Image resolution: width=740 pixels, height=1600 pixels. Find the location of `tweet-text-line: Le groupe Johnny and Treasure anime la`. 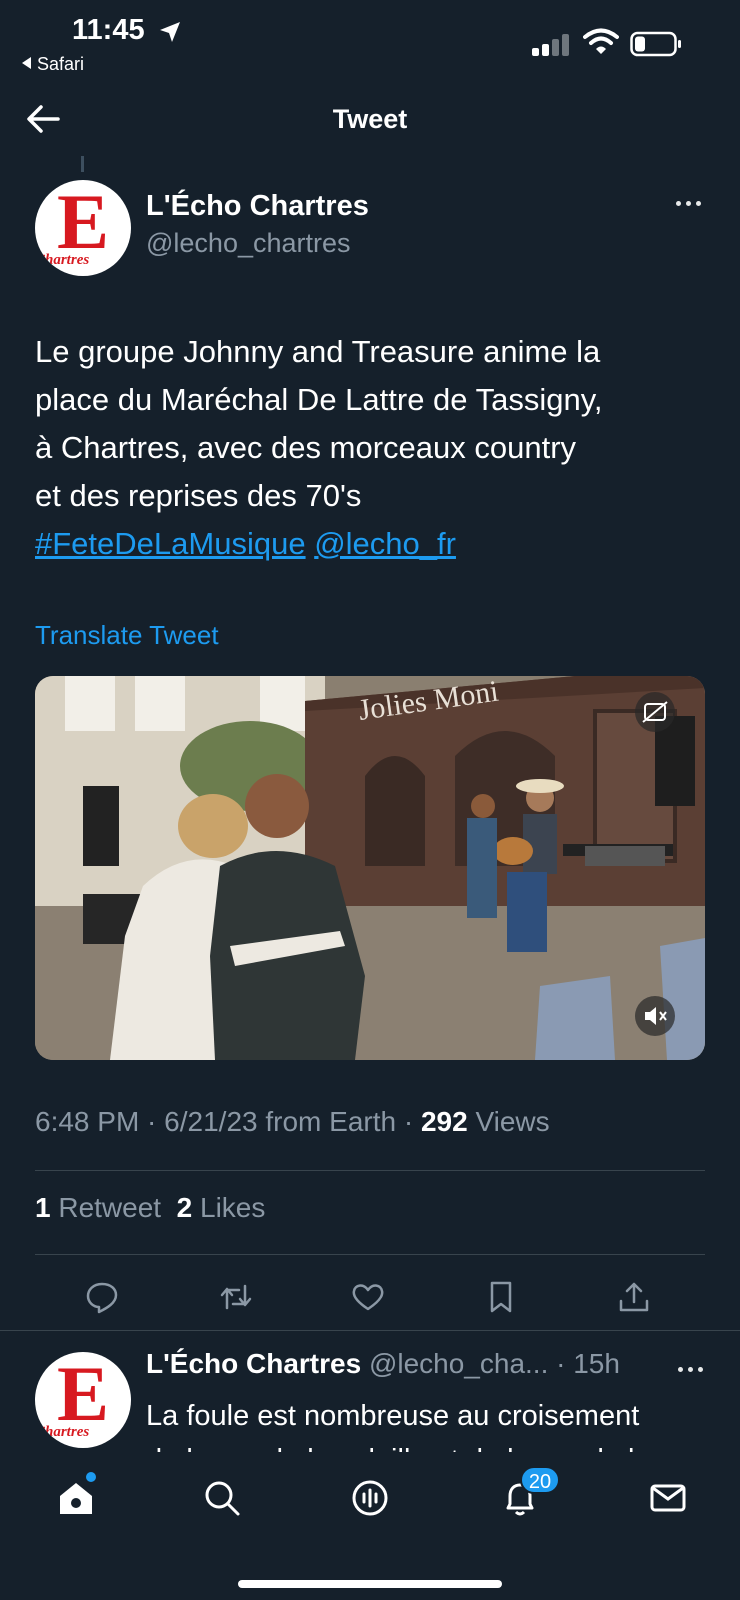

tweet-text-line: Le groupe Johnny and Treasure anime la is located at coordinates (318, 351).